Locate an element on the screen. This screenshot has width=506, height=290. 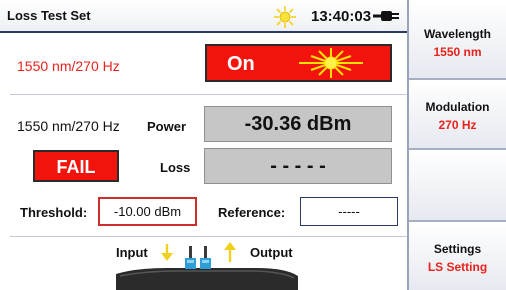
arrow-down-icon is located at coordinates (167, 252).